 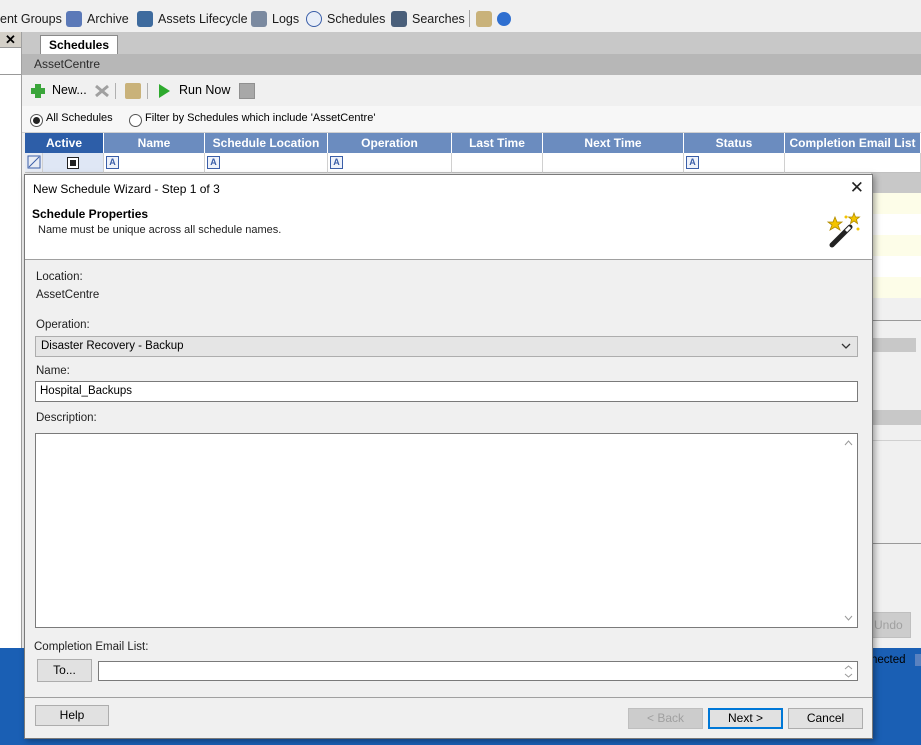 What do you see at coordinates (72, 715) in the screenshot?
I see `help-button: Help` at bounding box center [72, 715].